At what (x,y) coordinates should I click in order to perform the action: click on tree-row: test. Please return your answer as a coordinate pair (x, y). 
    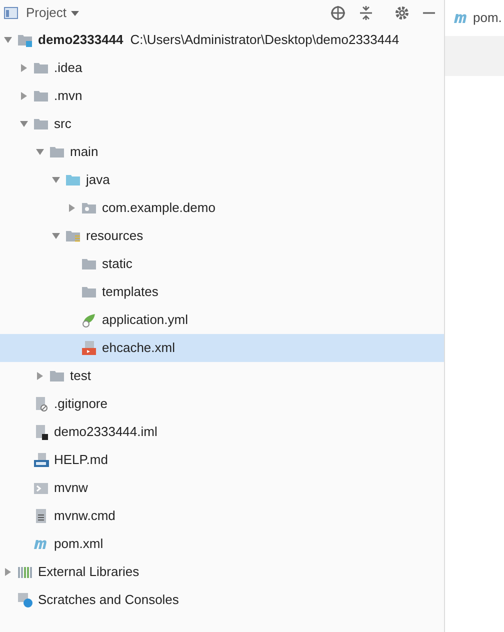
    Looking at the image, I should click on (222, 376).